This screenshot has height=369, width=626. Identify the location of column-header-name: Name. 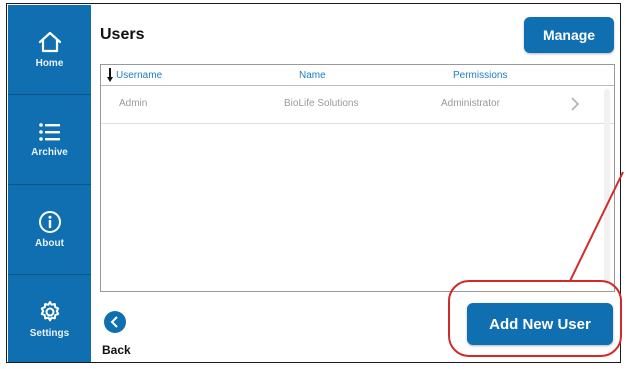
(312, 75).